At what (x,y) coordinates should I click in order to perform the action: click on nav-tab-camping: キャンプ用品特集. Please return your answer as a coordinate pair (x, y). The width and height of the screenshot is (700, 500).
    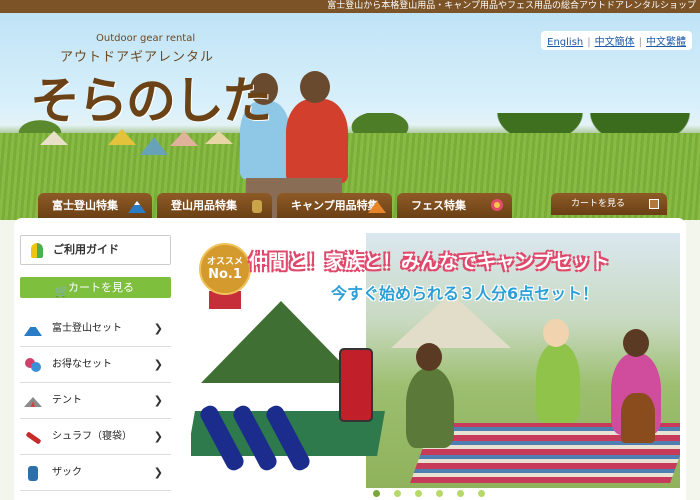
    Looking at the image, I should click on (334, 206).